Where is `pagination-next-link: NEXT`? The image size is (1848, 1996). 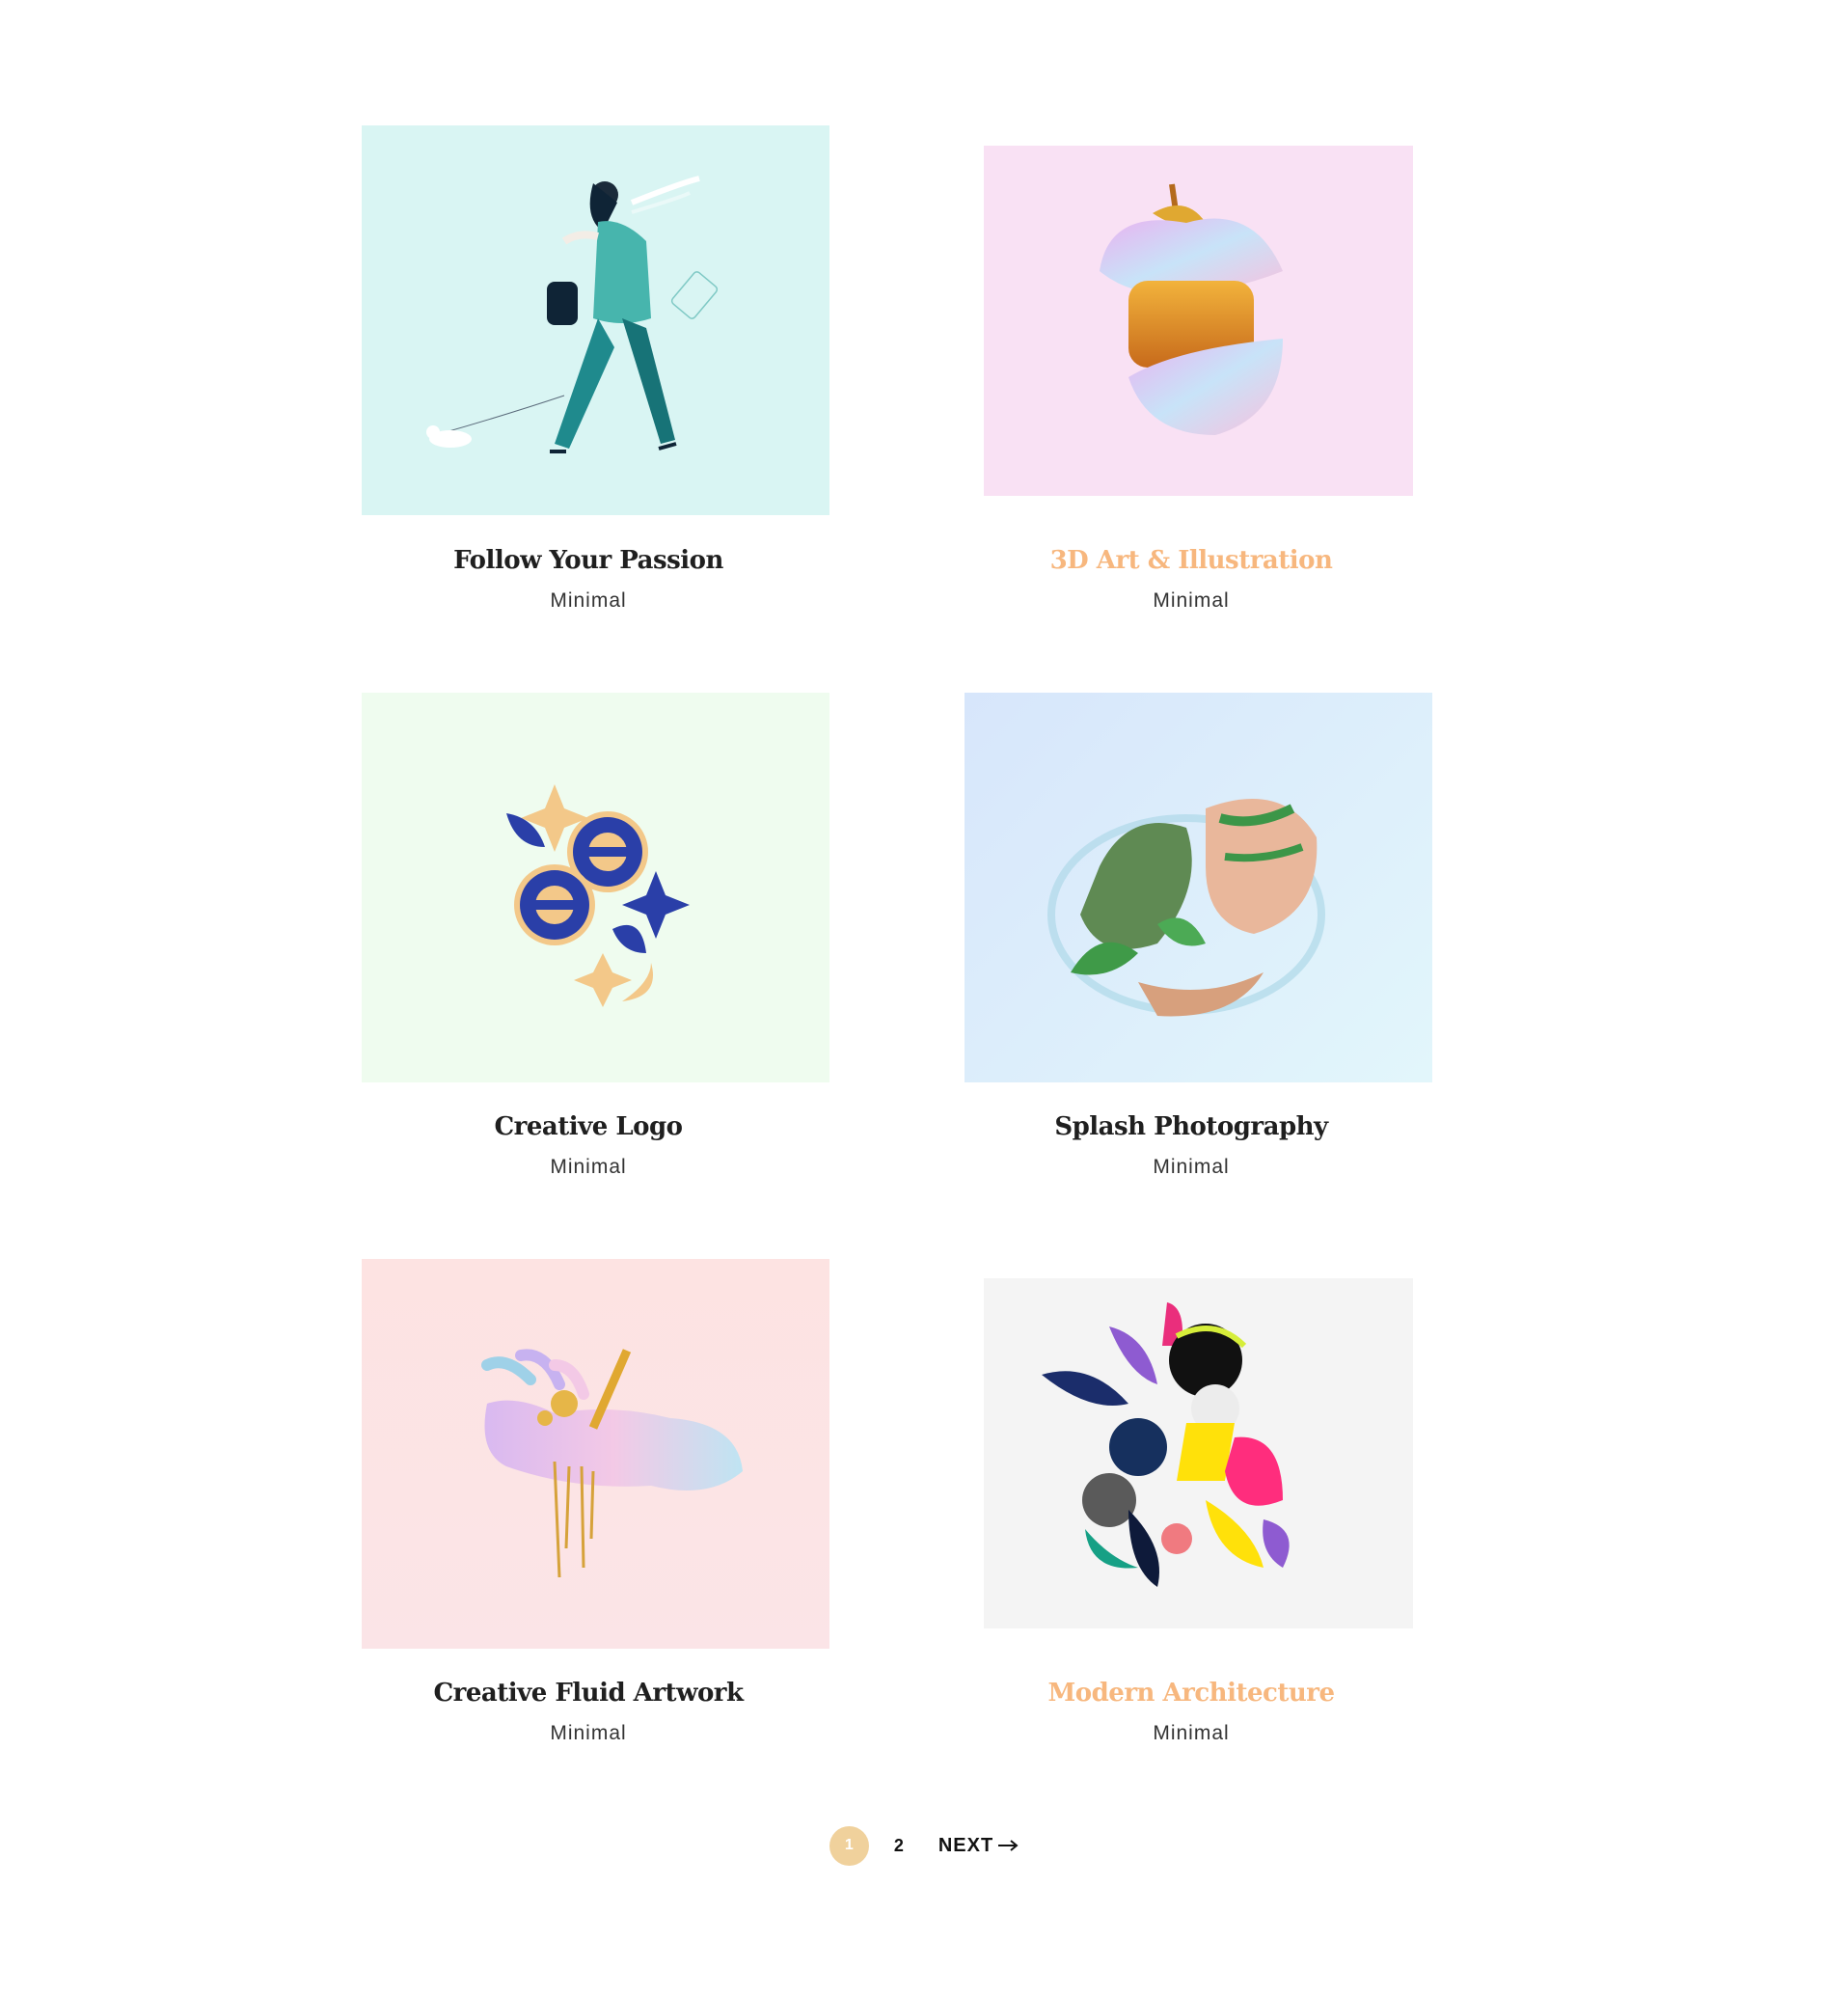
pagination-next-link: NEXT is located at coordinates (978, 1846).